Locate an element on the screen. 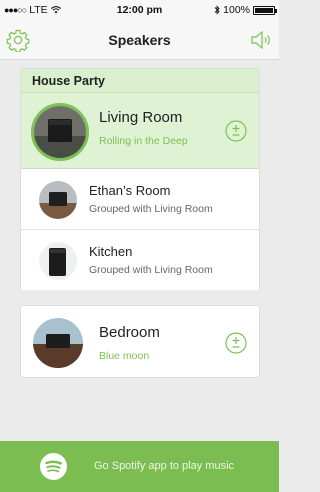 The height and width of the screenshot is (492, 320). room-name: Ethan’s Room is located at coordinates (130, 190).